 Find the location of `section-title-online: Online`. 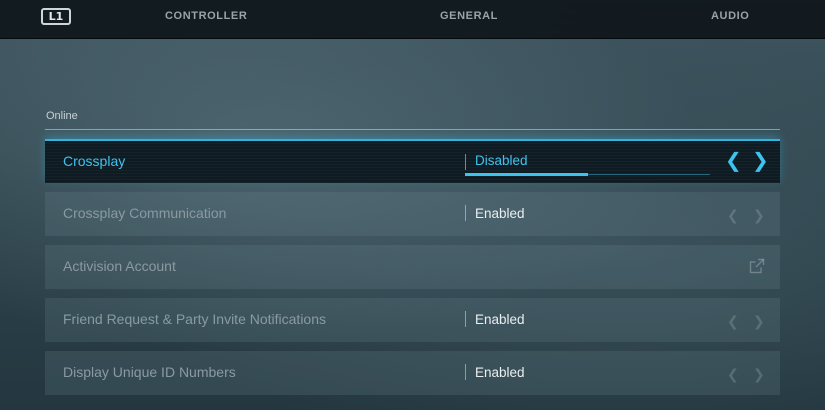

section-title-online: Online is located at coordinates (62, 116).